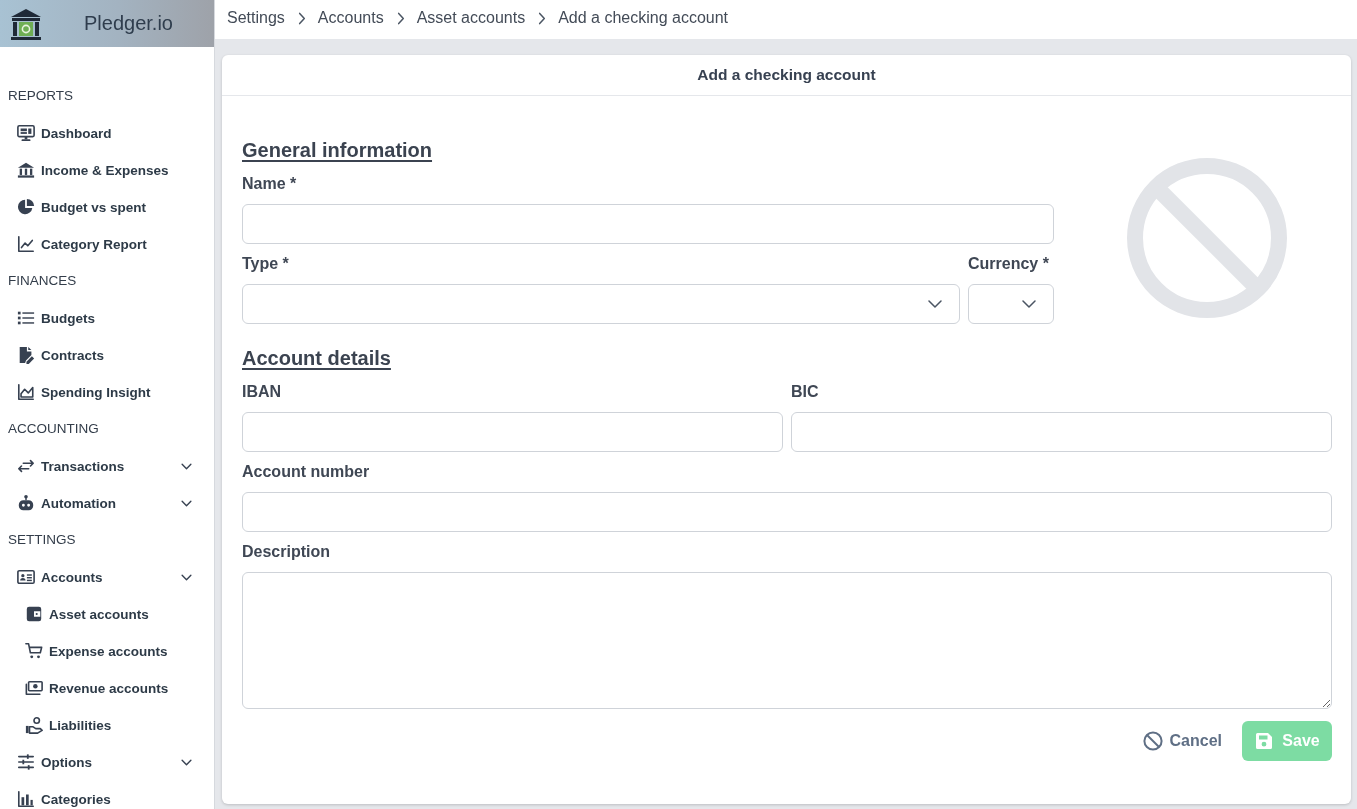  Describe the element at coordinates (104, 392) in the screenshot. I see `nav-item: Spending Insight` at that location.